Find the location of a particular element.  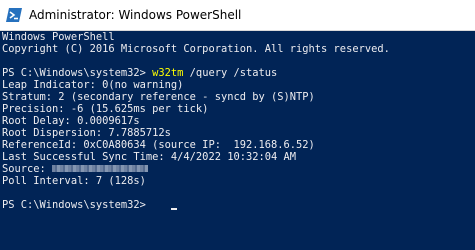

output-poll-interval: Poll Interval: 7 (128s) is located at coordinates (74, 181).